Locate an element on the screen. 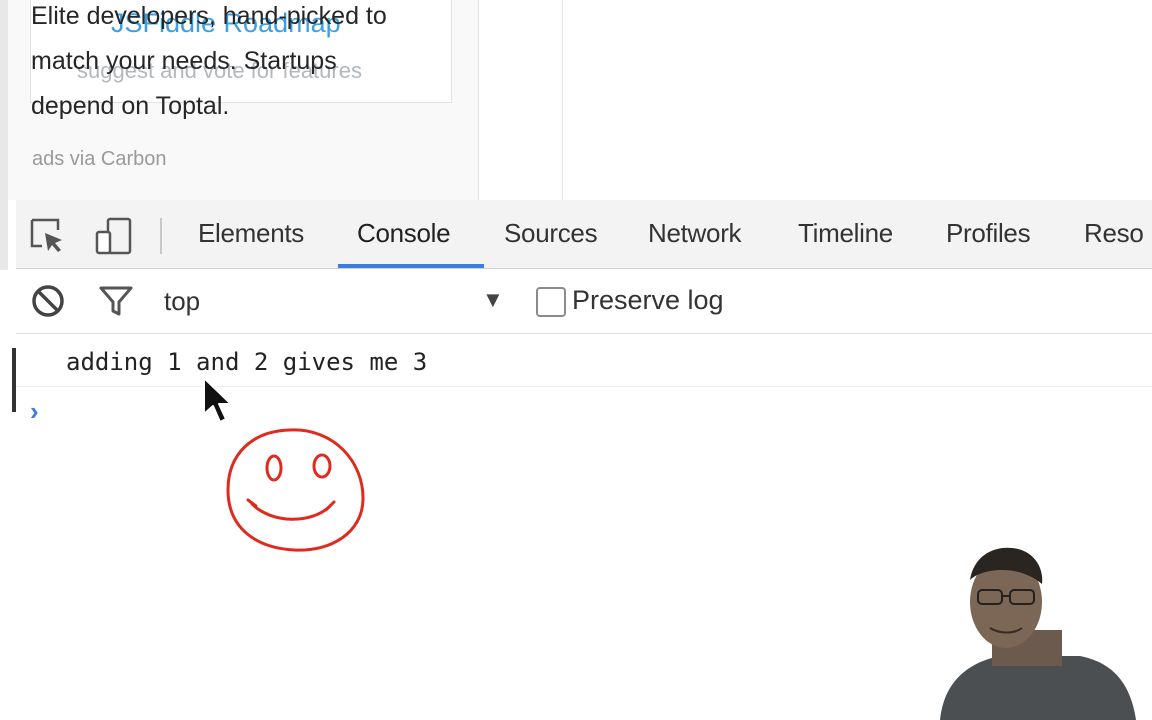 The height and width of the screenshot is (720, 1152). ad-line-2: match your needs. Startups is located at coordinates (184, 61).